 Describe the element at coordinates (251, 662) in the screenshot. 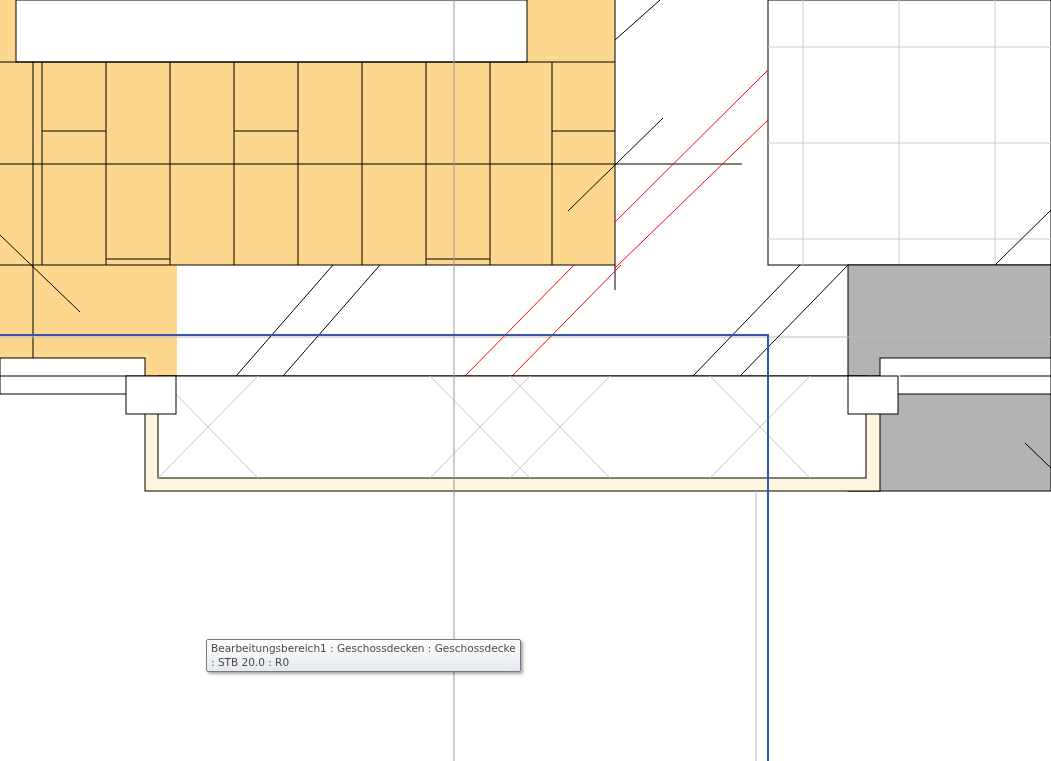

I see `tooltip-text: : STB 20.0 : R0` at that location.